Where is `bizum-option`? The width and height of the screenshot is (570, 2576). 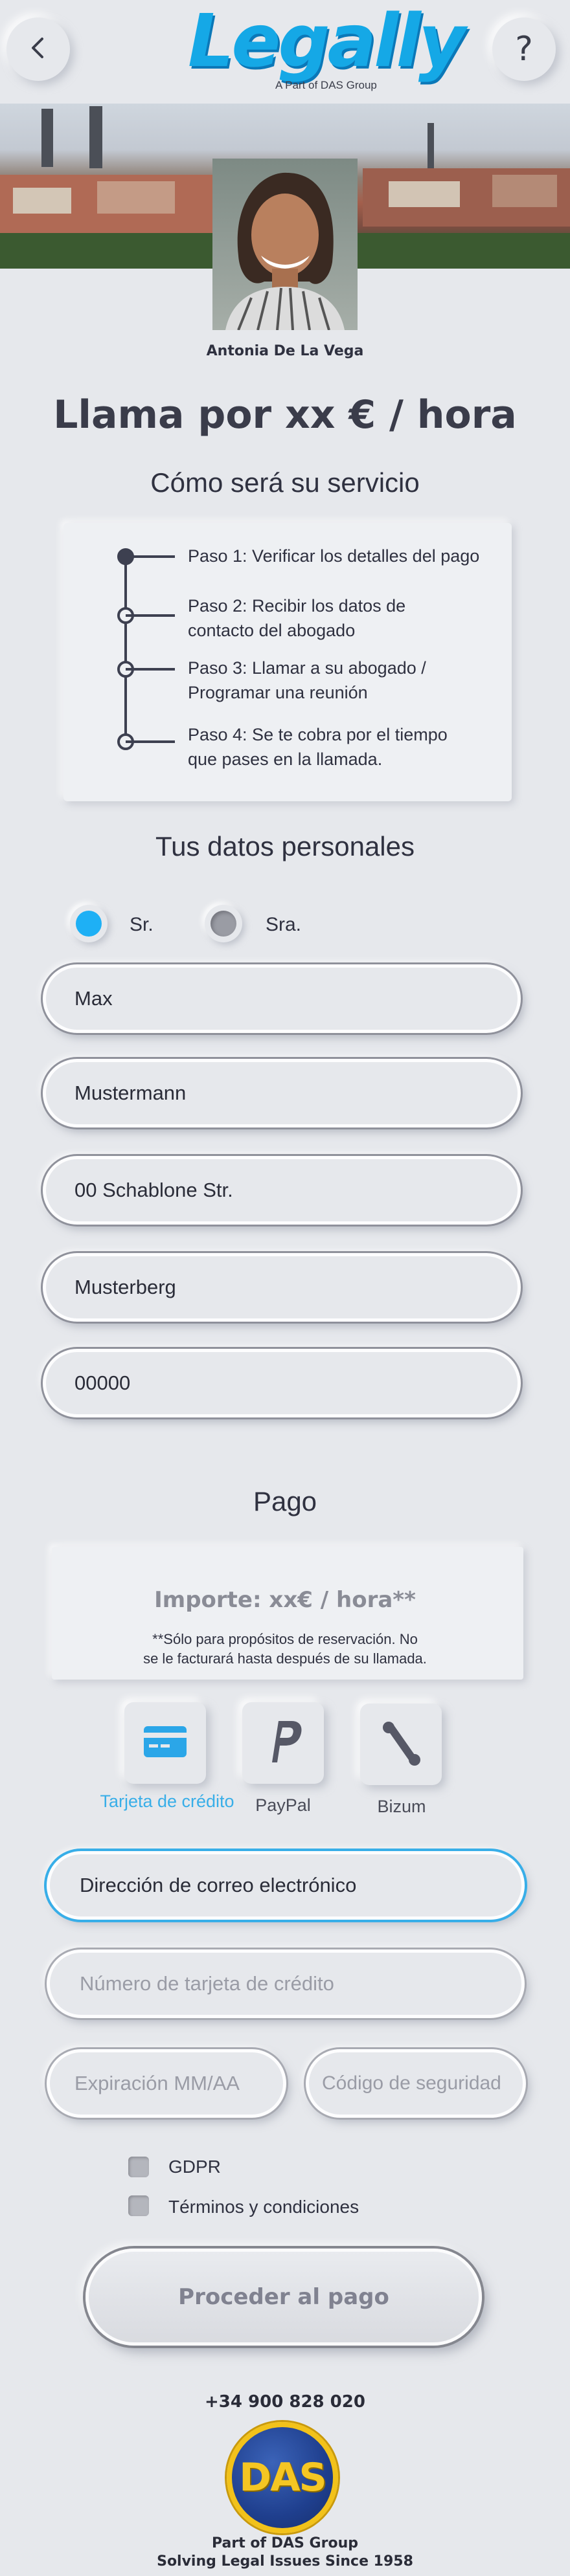 bizum-option is located at coordinates (401, 1744).